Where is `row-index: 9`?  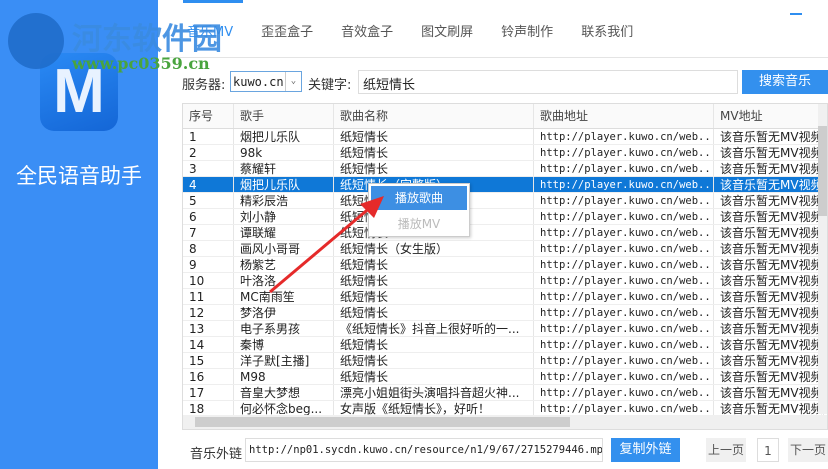 row-index: 9 is located at coordinates (208, 264).